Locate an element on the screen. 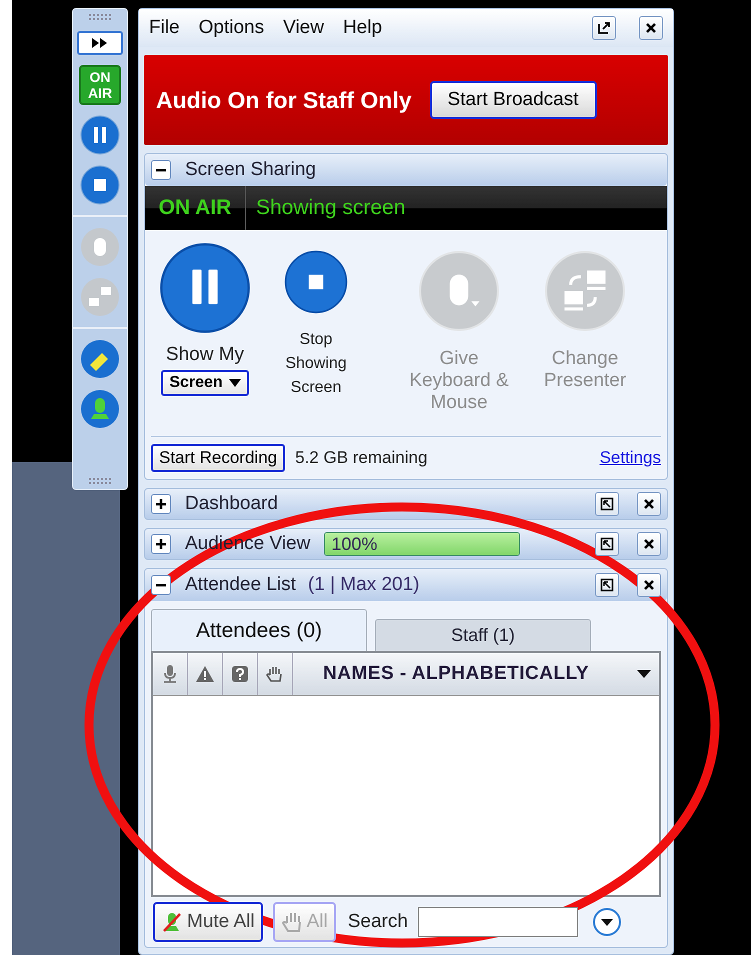 This screenshot has width=751, height=955. menu-item: Options is located at coordinates (231, 28).